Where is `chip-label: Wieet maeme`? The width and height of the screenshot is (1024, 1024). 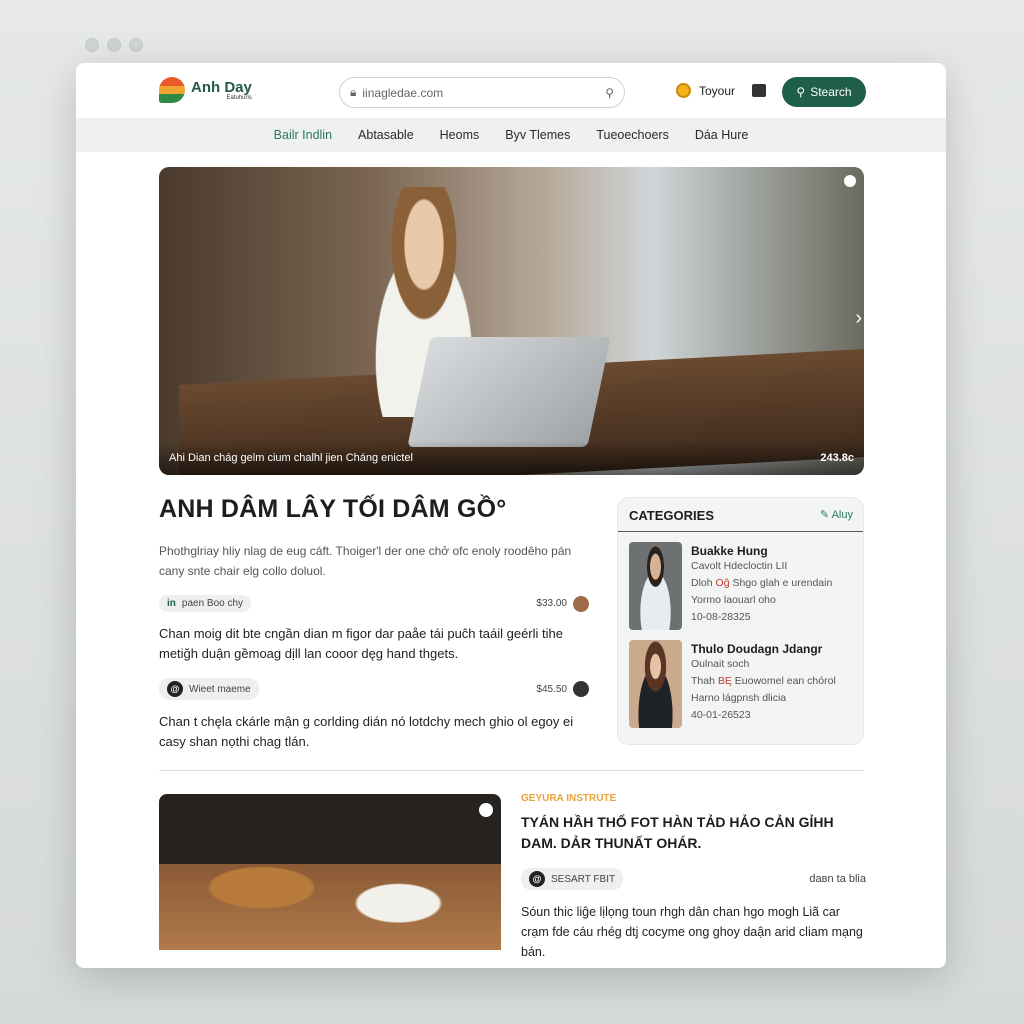 chip-label: Wieet maeme is located at coordinates (220, 689).